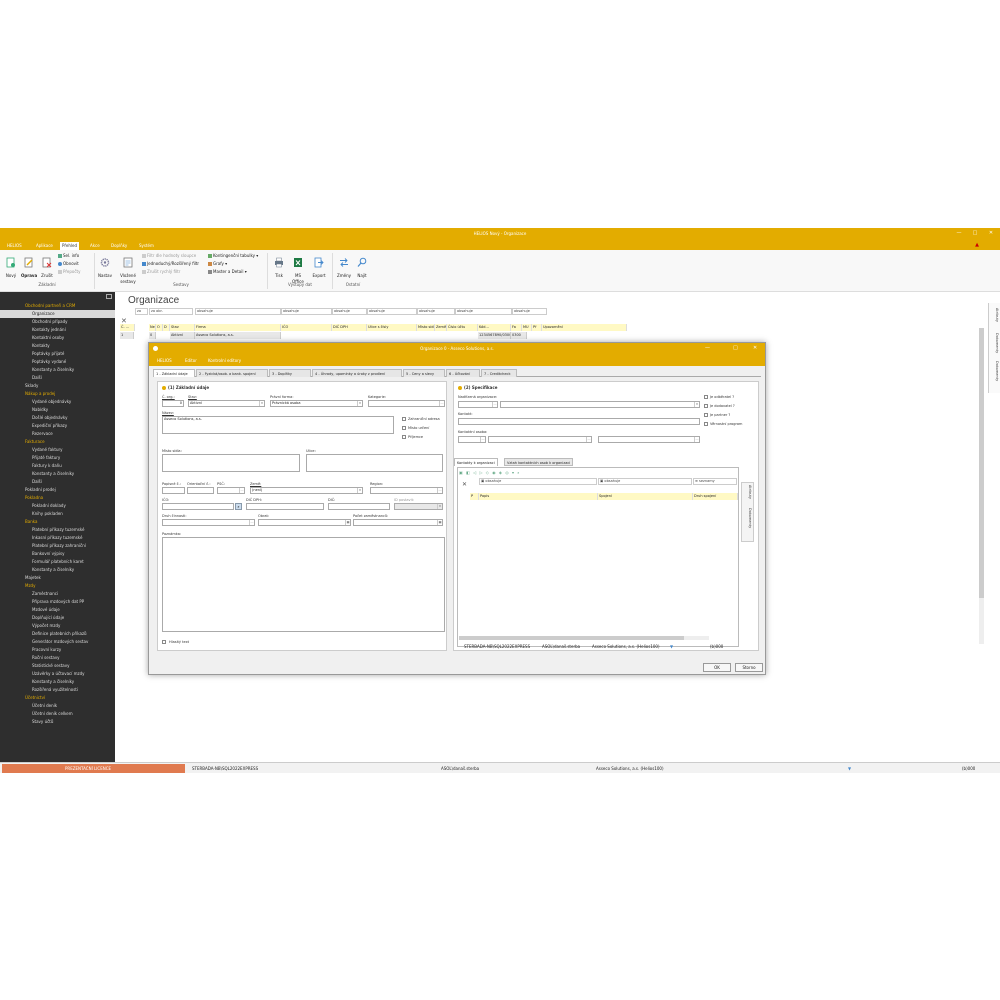  I want to click on main-scrollbar, so click(981, 486).